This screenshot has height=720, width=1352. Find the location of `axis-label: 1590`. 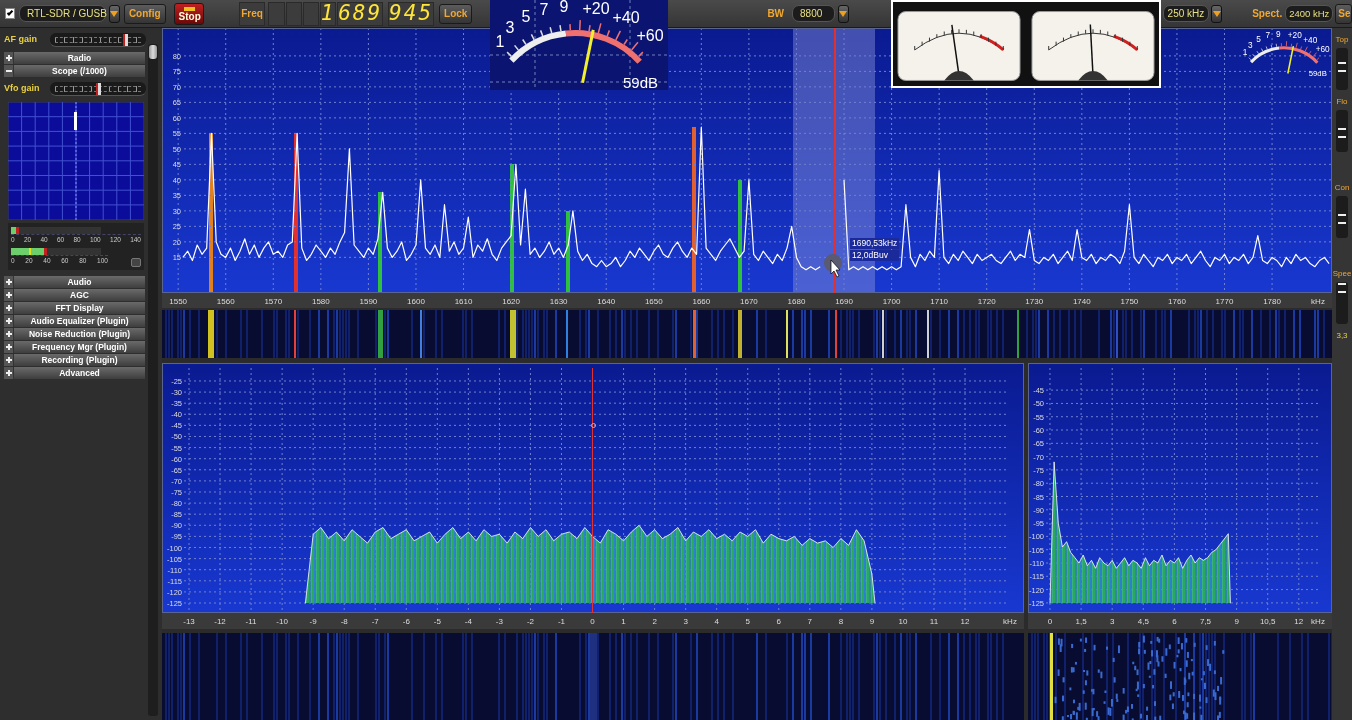

axis-label: 1590 is located at coordinates (368, 301).